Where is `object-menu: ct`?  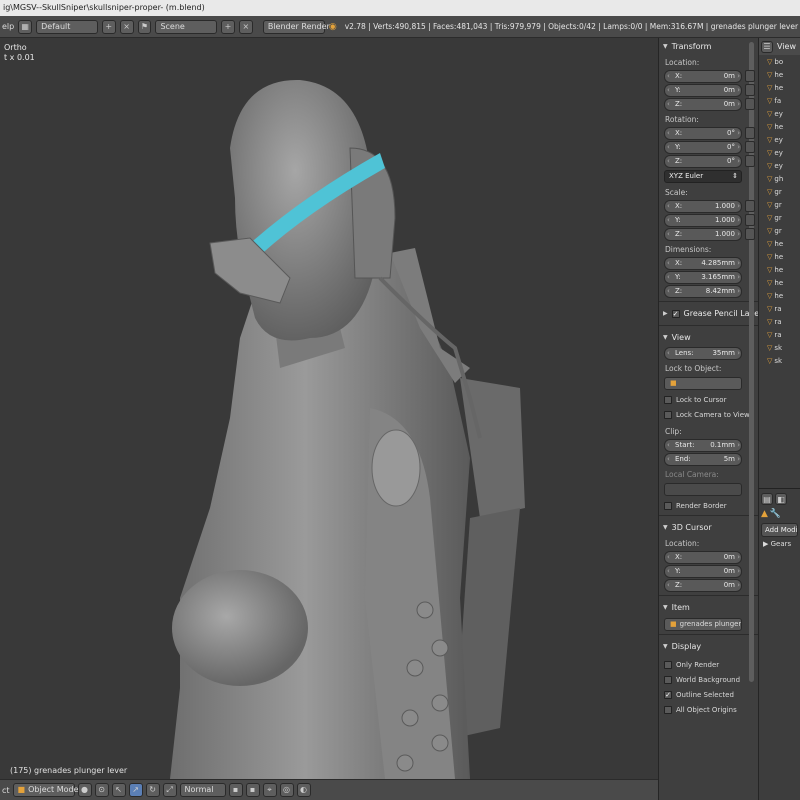 object-menu: ct is located at coordinates (6, 790).